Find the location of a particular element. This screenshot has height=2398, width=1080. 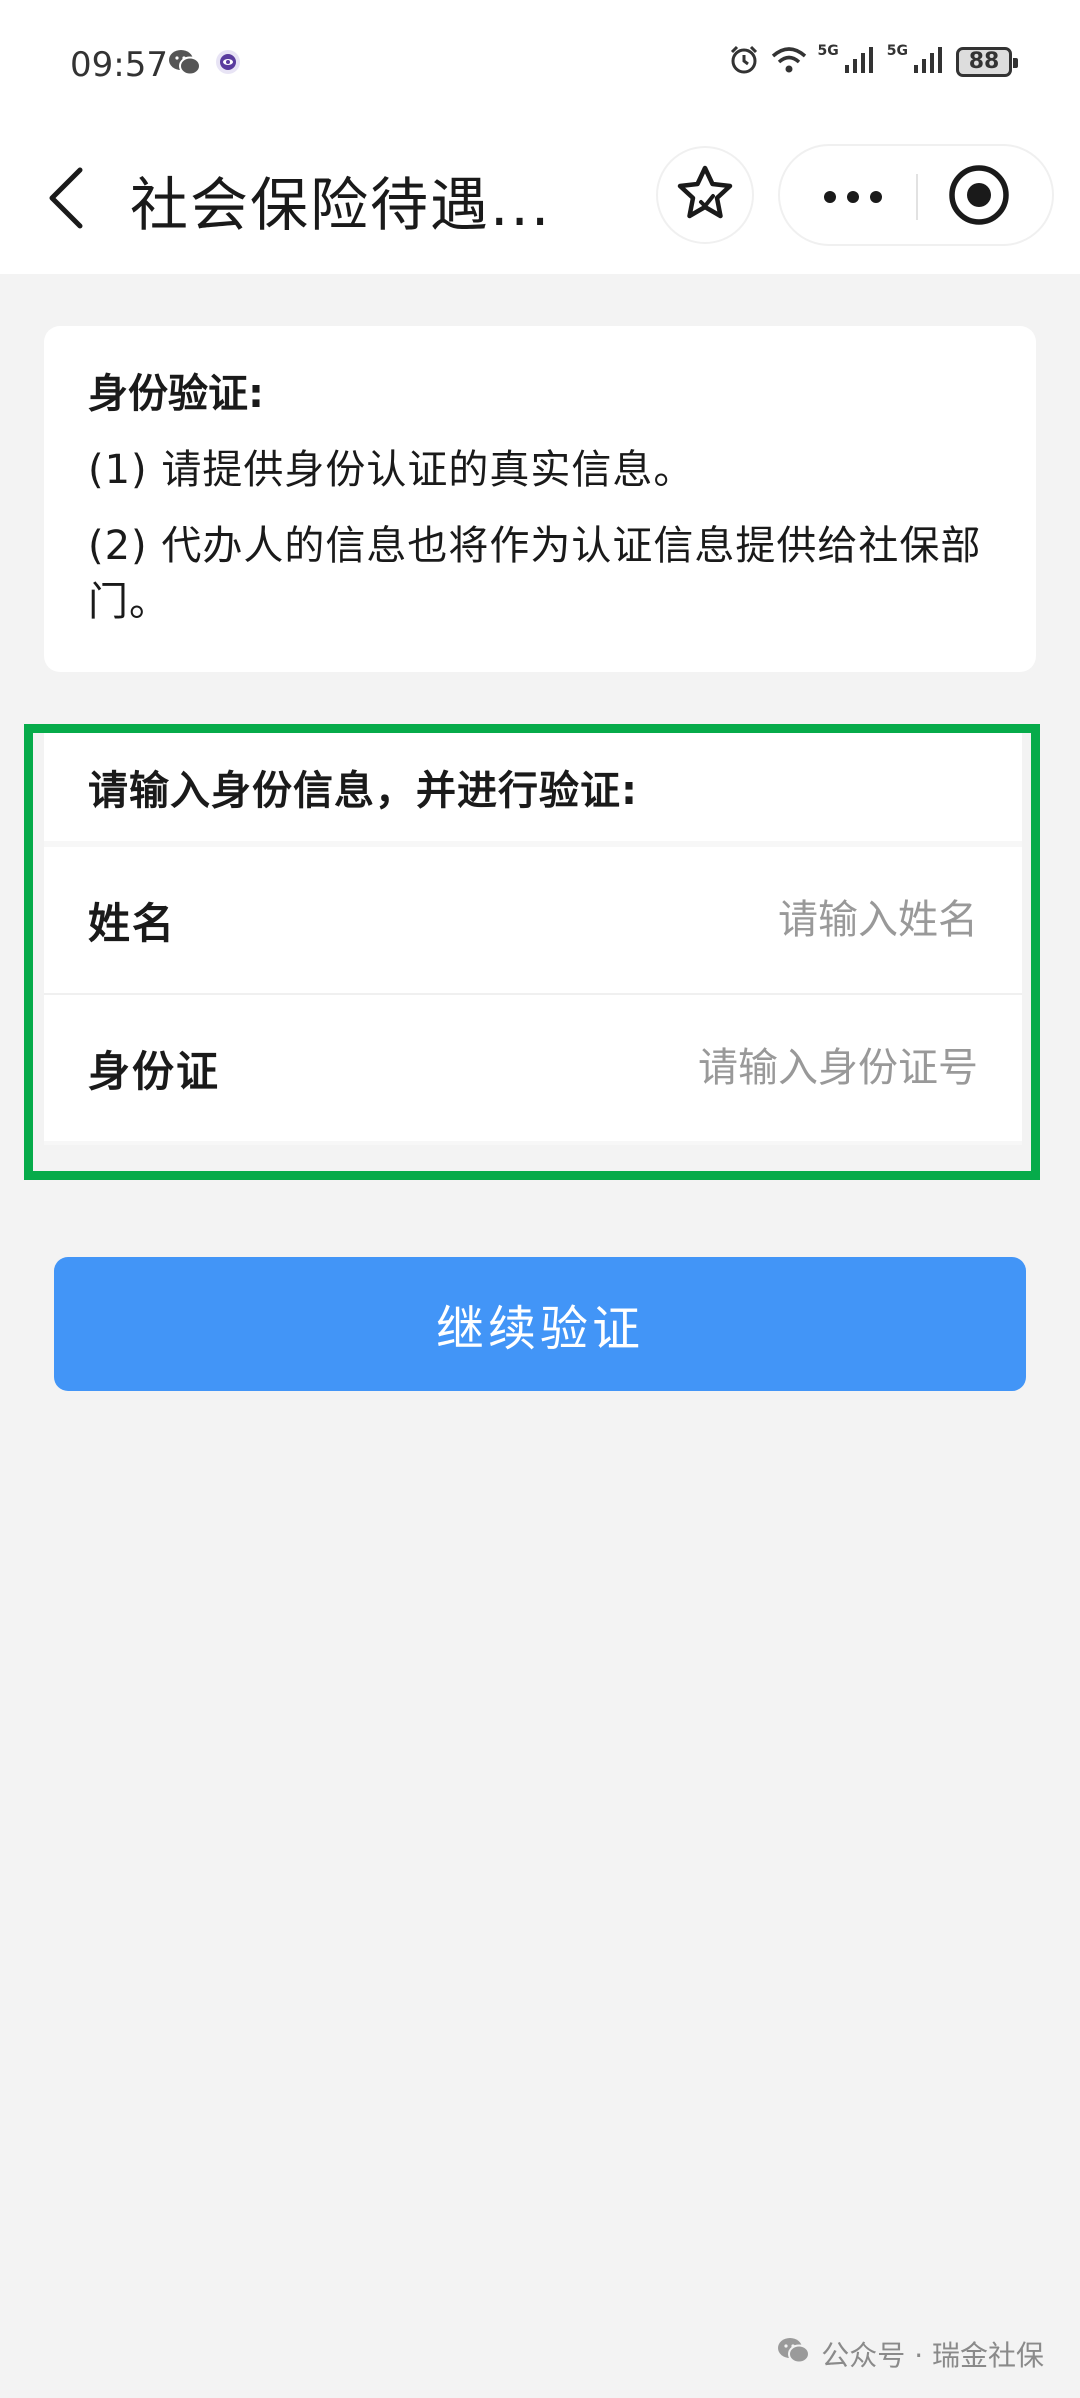

status-bar: 09:57 5G 5G 88 is located at coordinates (540, 65).